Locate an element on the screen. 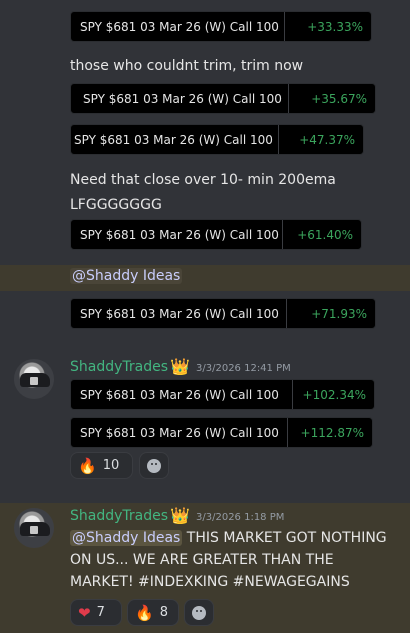  trade-card-gain: +61.40% is located at coordinates (325, 234).